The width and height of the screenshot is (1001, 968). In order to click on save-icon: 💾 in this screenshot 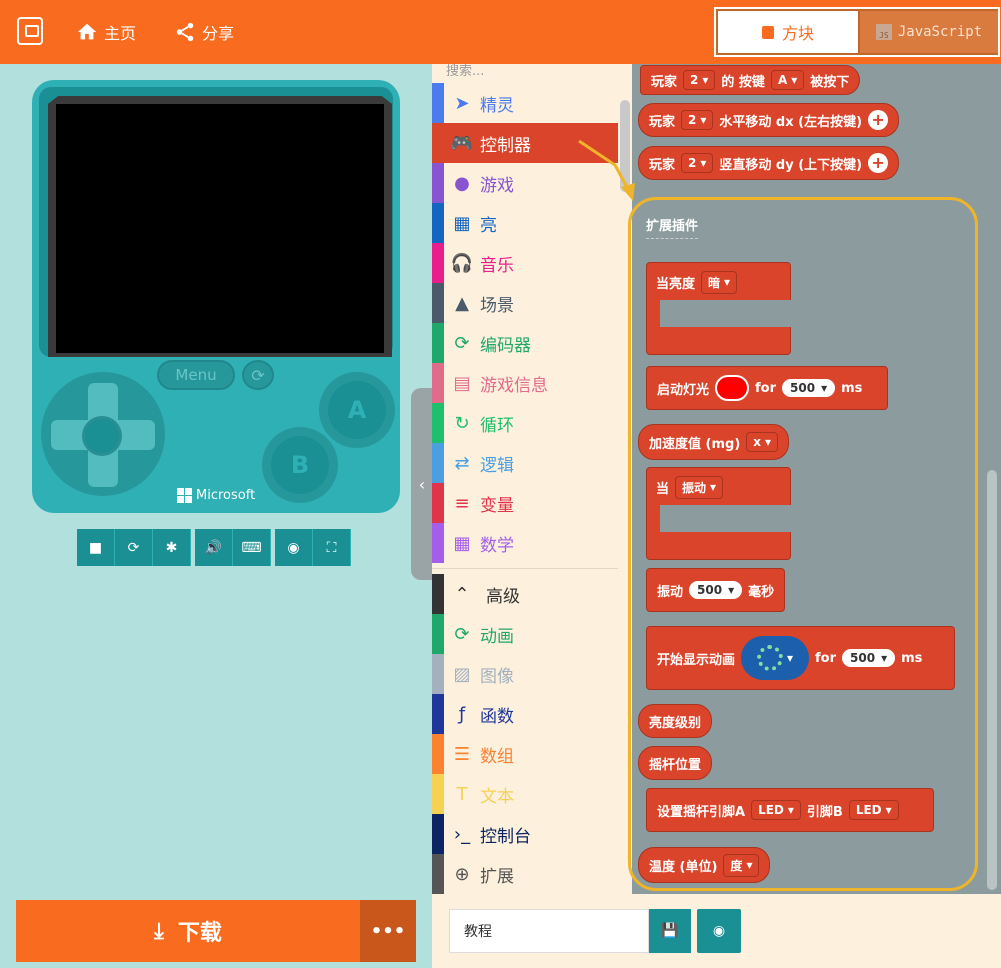, I will do `click(670, 931)`.